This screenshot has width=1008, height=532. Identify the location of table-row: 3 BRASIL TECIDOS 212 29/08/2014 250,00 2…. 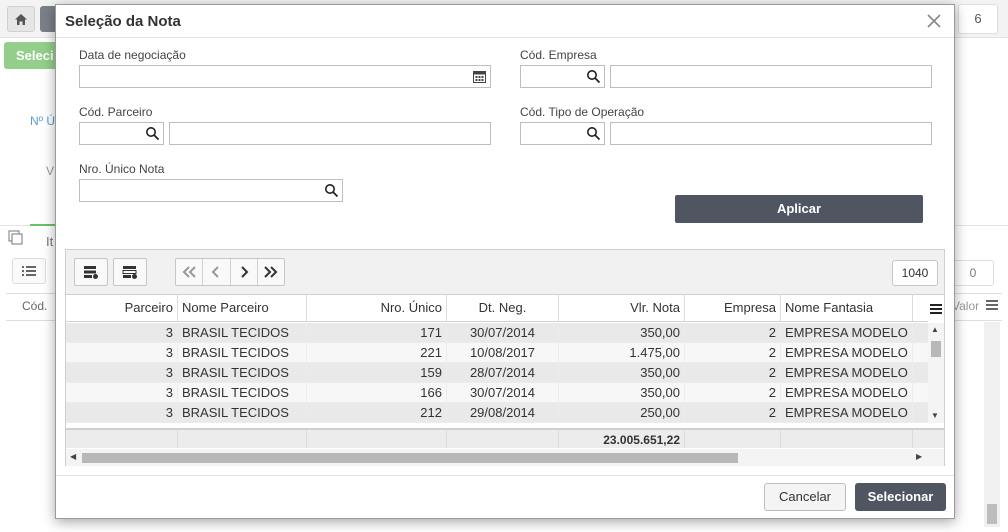
(497, 413).